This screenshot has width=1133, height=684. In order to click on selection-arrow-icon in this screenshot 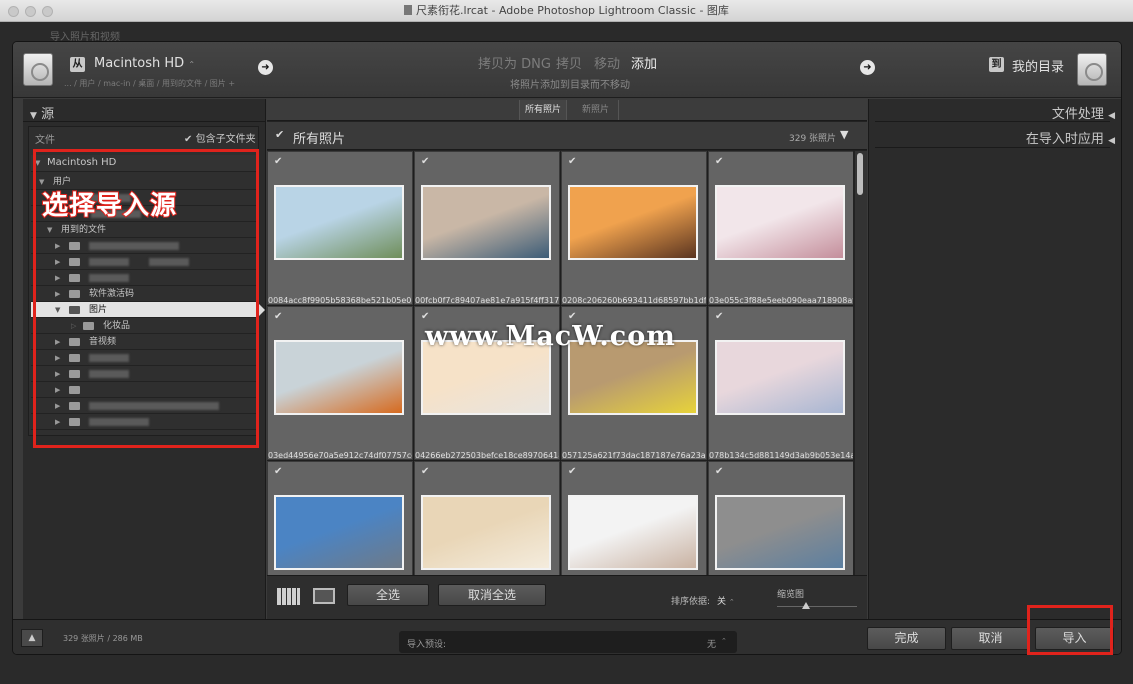, I will do `click(262, 310)`.